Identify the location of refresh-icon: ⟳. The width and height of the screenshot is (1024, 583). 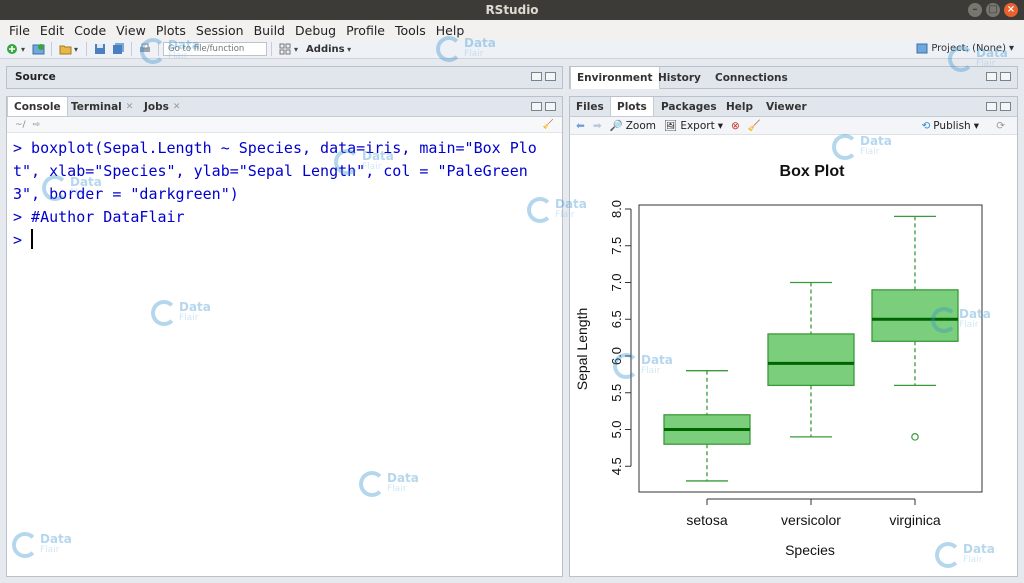
(1000, 126).